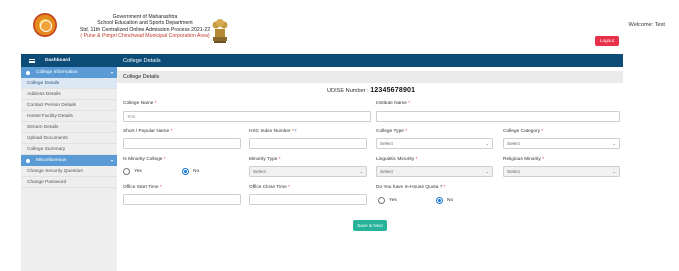  Describe the element at coordinates (265, 159) in the screenshot. I see `minority-type-label: Minority Type *` at that location.